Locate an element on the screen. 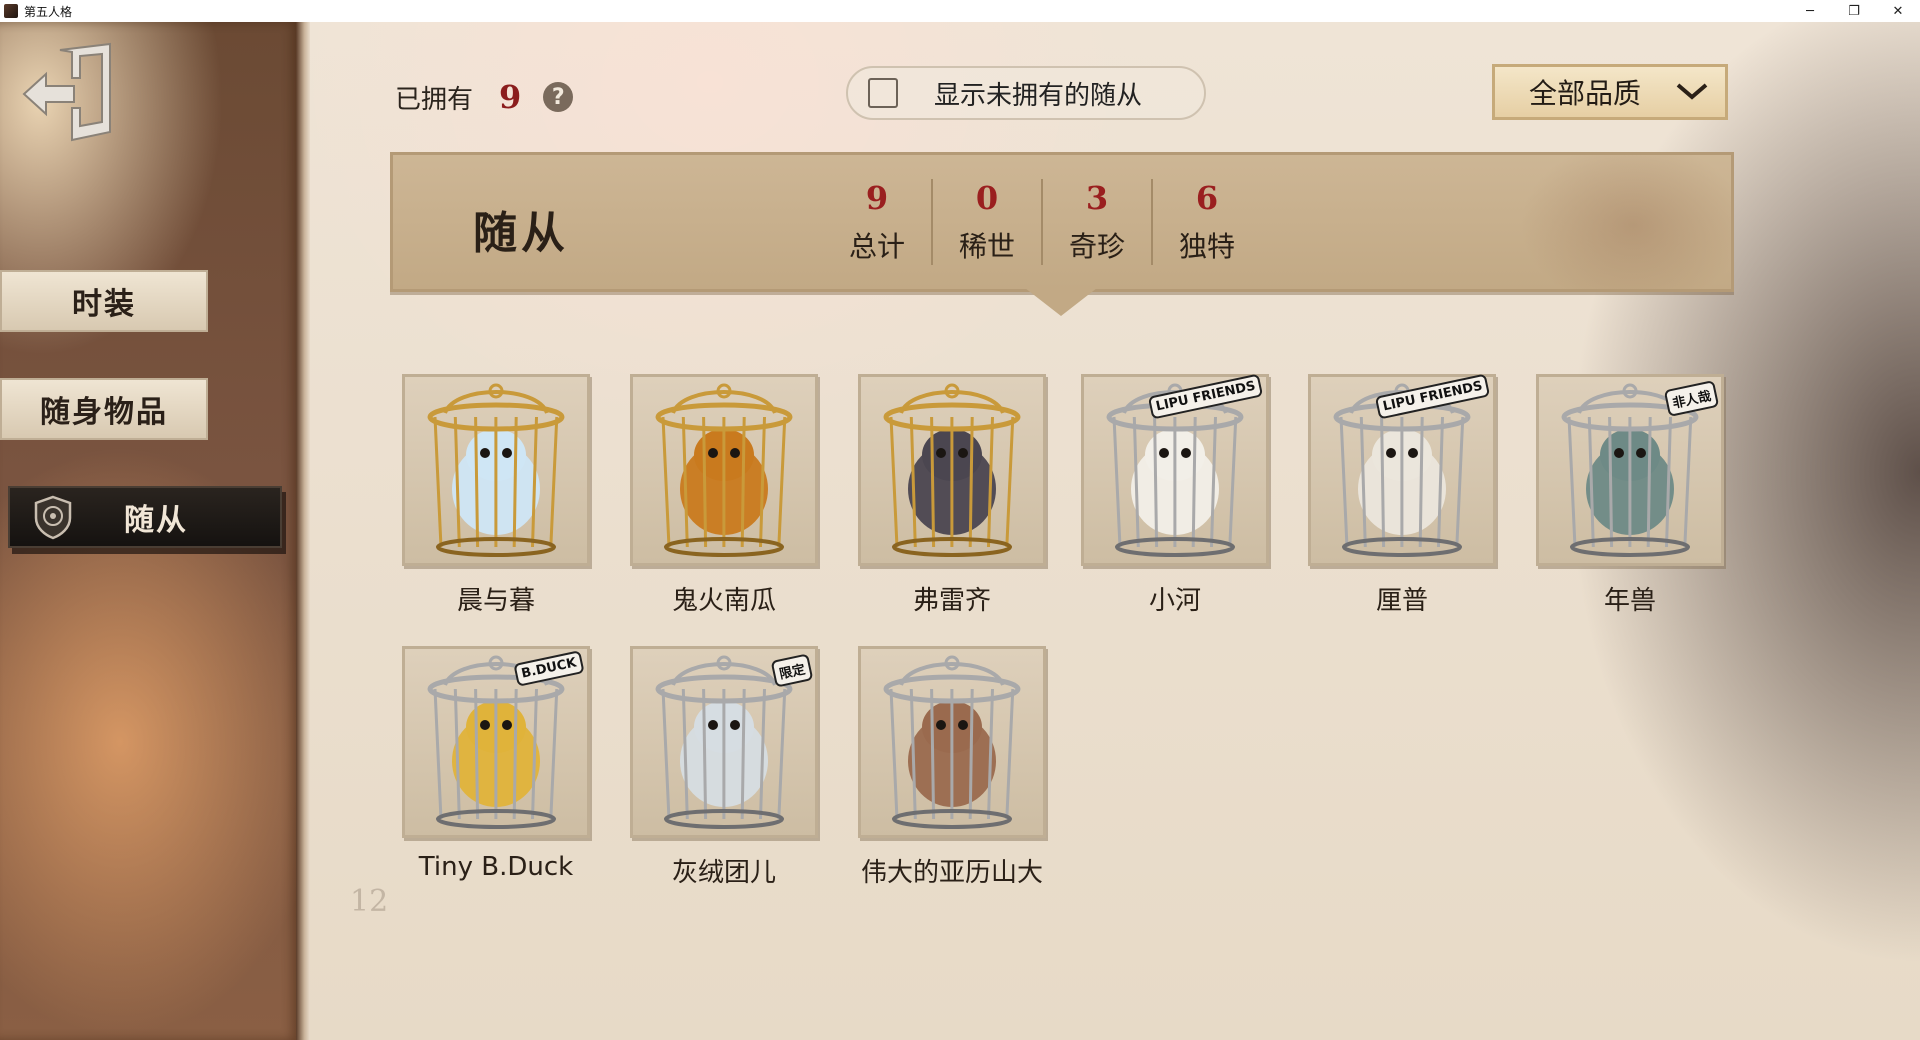  companion-card: B.DUCK Tiny B.Duck is located at coordinates (496, 764).